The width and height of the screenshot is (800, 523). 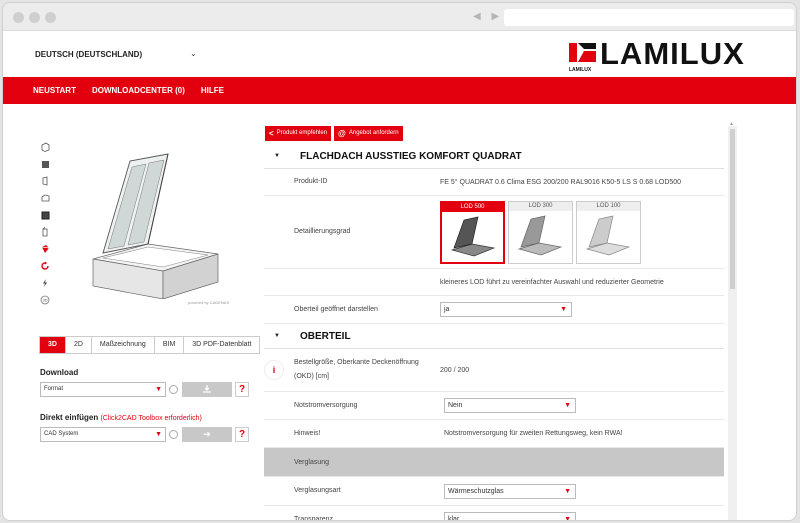 What do you see at coordinates (399, 17) in the screenshot?
I see `browser-chrome: ◀ ▶` at bounding box center [399, 17].